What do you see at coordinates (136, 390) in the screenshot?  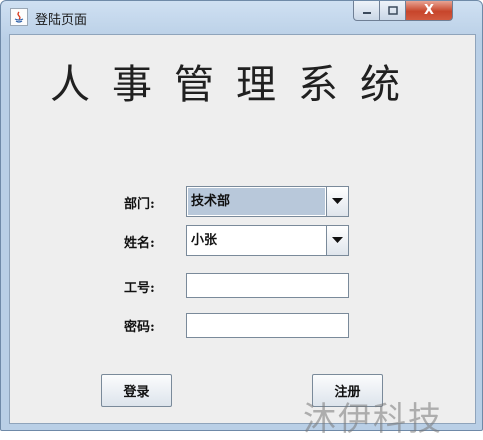 I see `login-button: 登录` at bounding box center [136, 390].